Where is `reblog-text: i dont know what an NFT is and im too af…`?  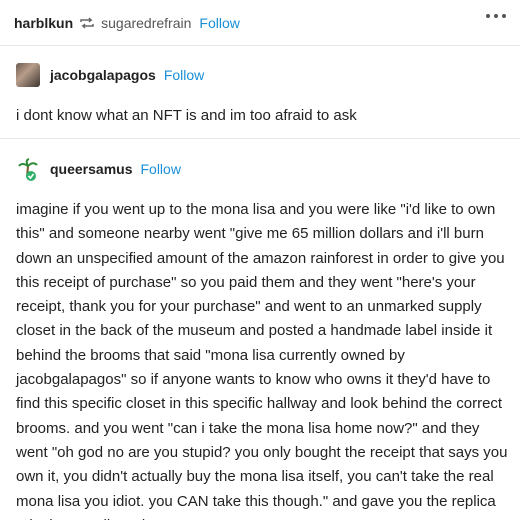 reblog-text: i dont know what an NFT is and im too af… is located at coordinates (186, 115).